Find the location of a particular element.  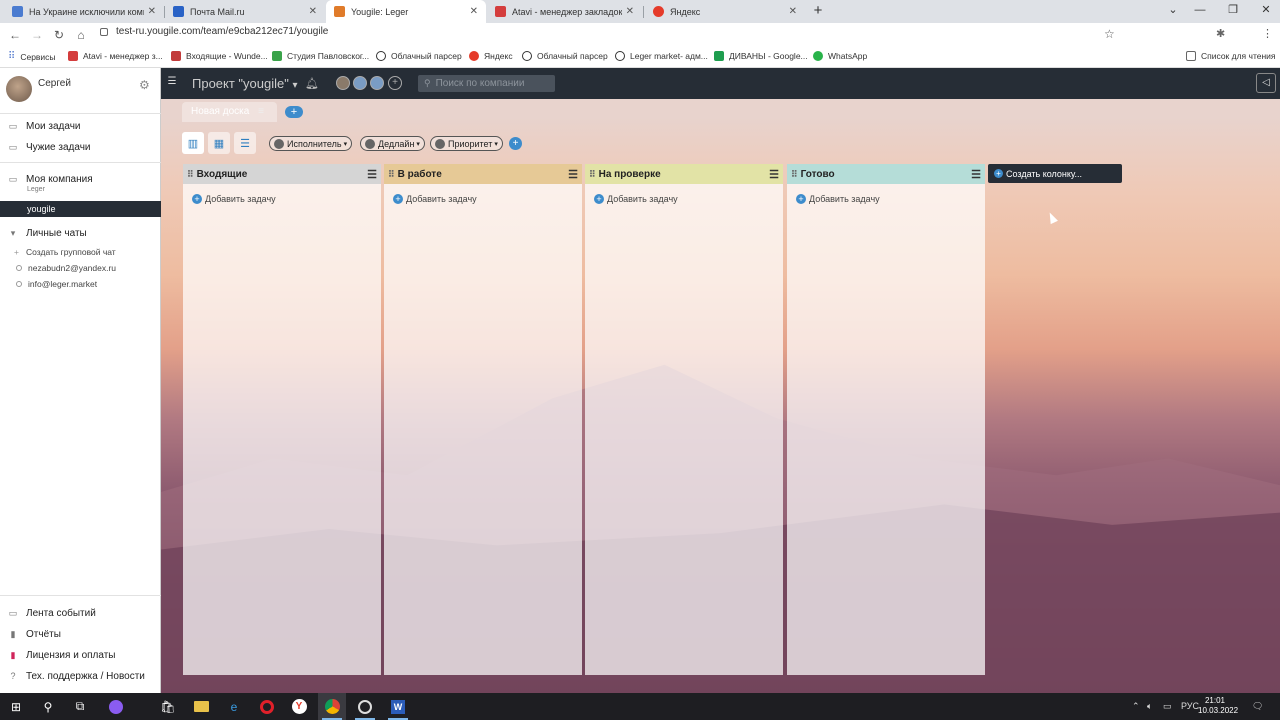

bookmark-item: ⠿ Сервисы is located at coordinates (32, 56).